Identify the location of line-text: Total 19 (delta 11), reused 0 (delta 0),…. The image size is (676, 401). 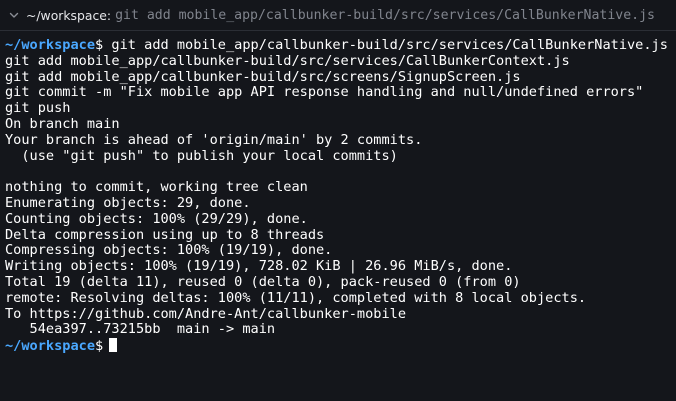
(263, 282).